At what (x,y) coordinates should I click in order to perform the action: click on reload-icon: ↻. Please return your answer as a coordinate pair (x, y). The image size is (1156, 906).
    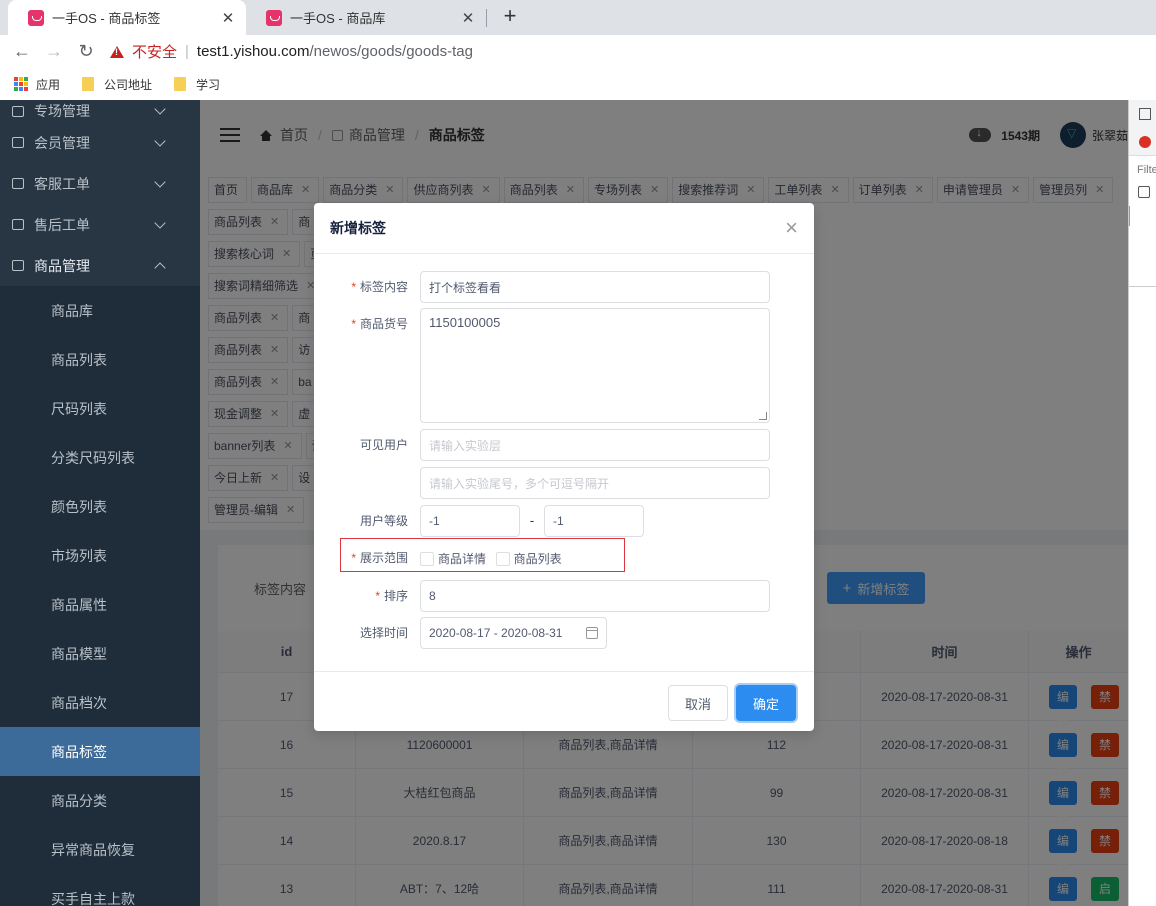
    Looking at the image, I should click on (86, 51).